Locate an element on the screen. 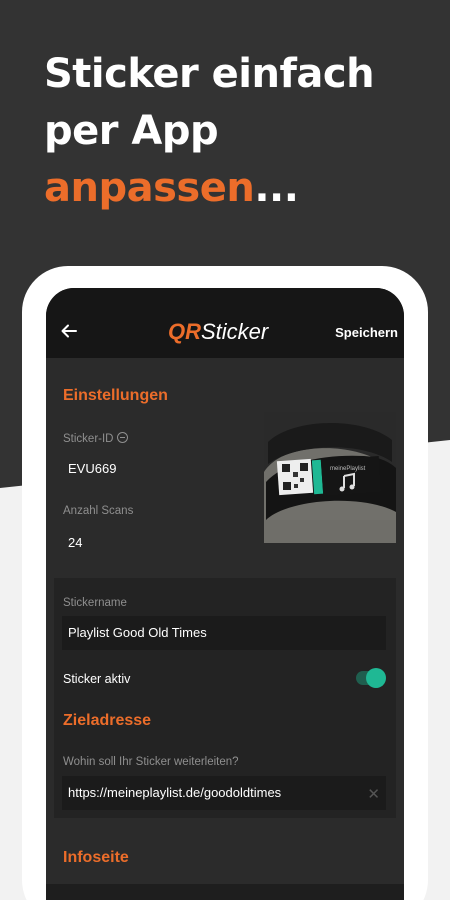  sticker-id-label: Sticker-ID is located at coordinates (88, 439).